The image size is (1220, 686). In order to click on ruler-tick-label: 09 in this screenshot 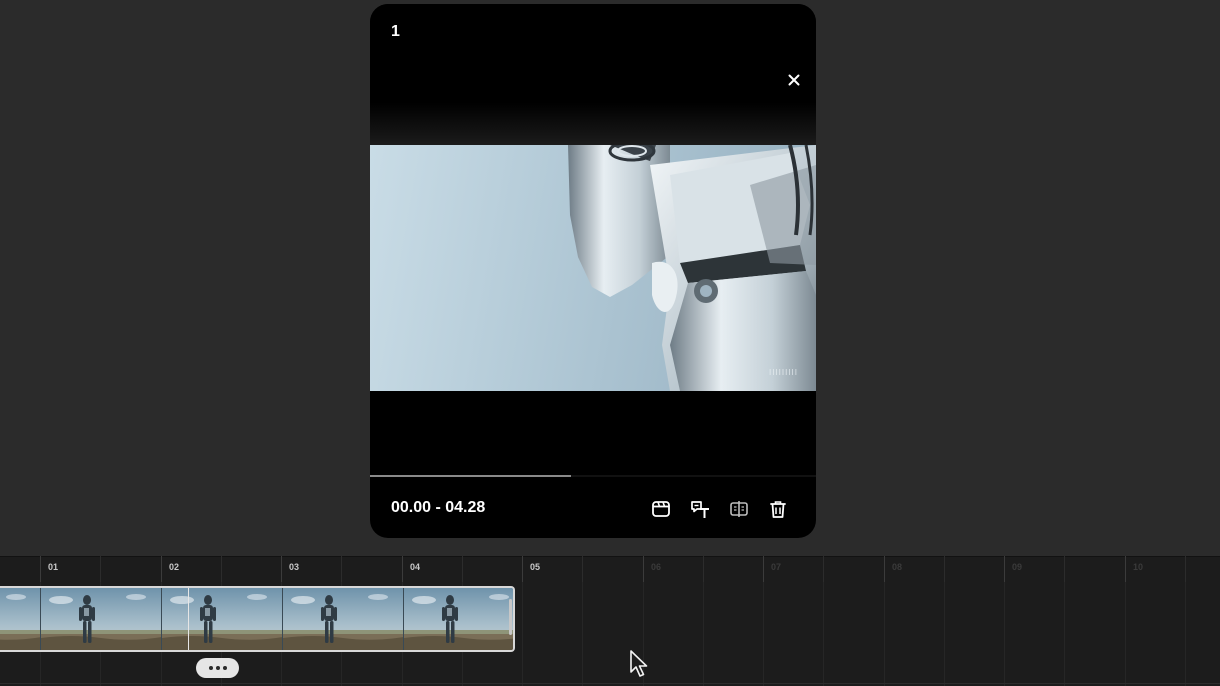, I will do `click(1017, 567)`.